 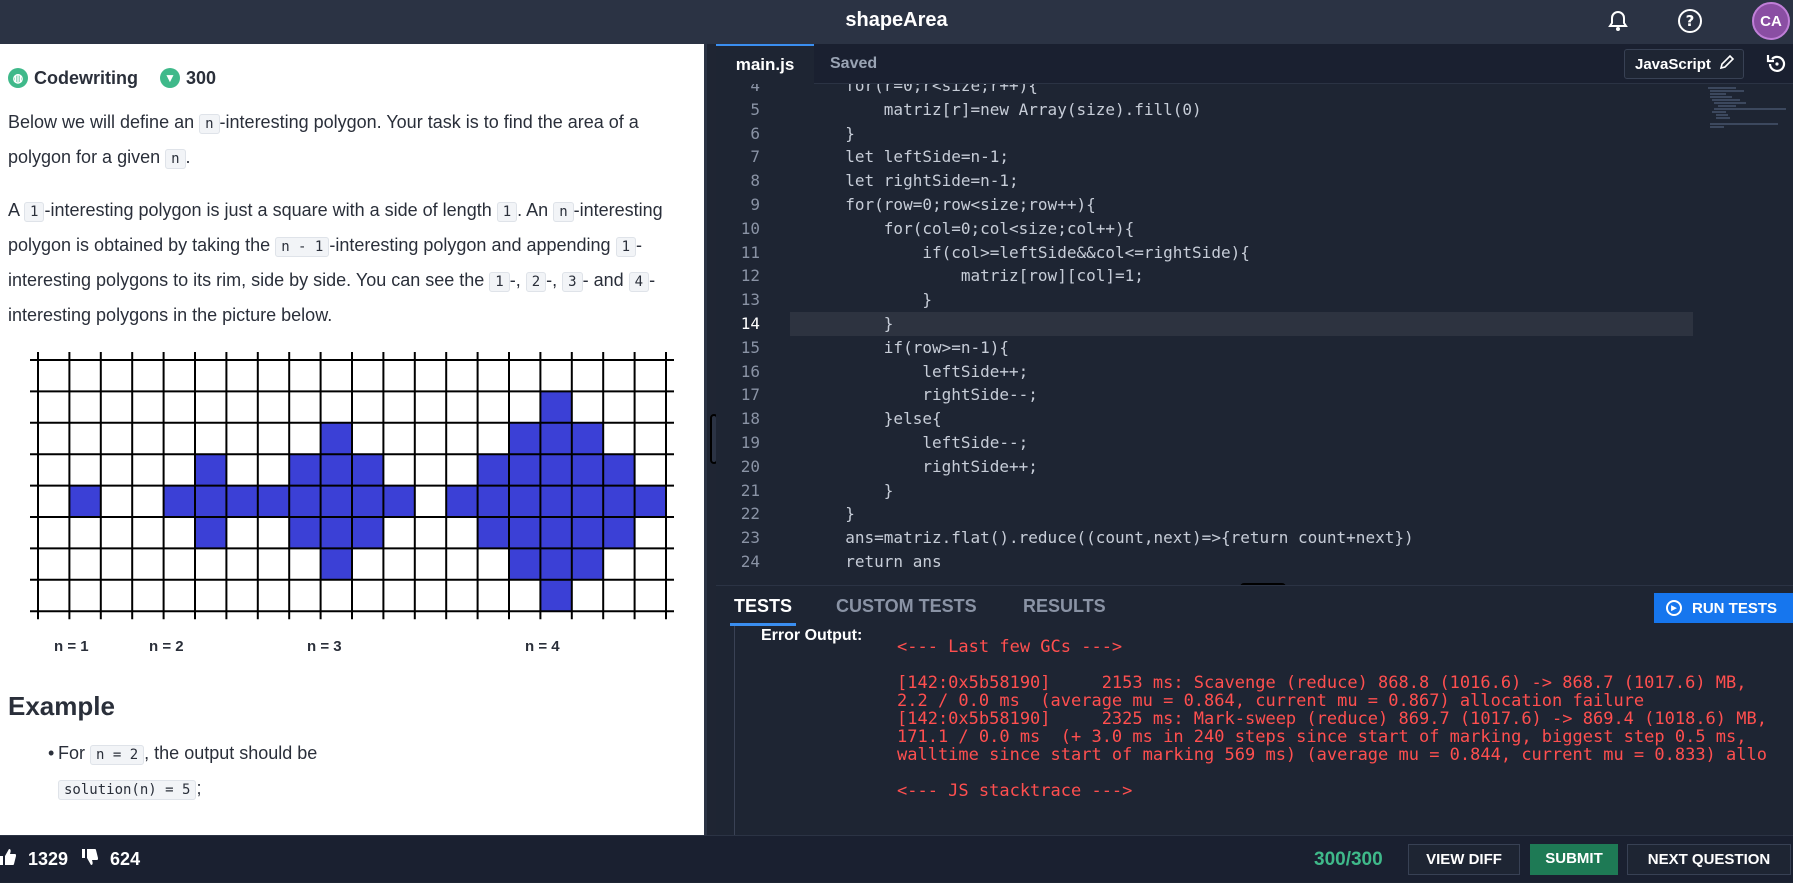 What do you see at coordinates (755, 204) in the screenshot?
I see `line-number: 9` at bounding box center [755, 204].